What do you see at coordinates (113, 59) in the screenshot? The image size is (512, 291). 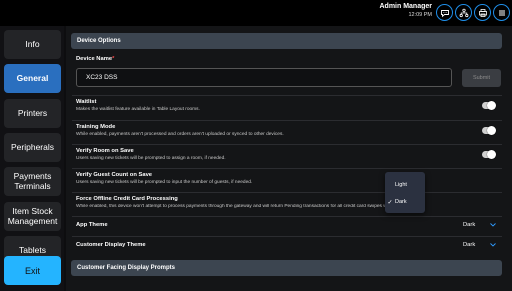 I see `required-mark: *` at bounding box center [113, 59].